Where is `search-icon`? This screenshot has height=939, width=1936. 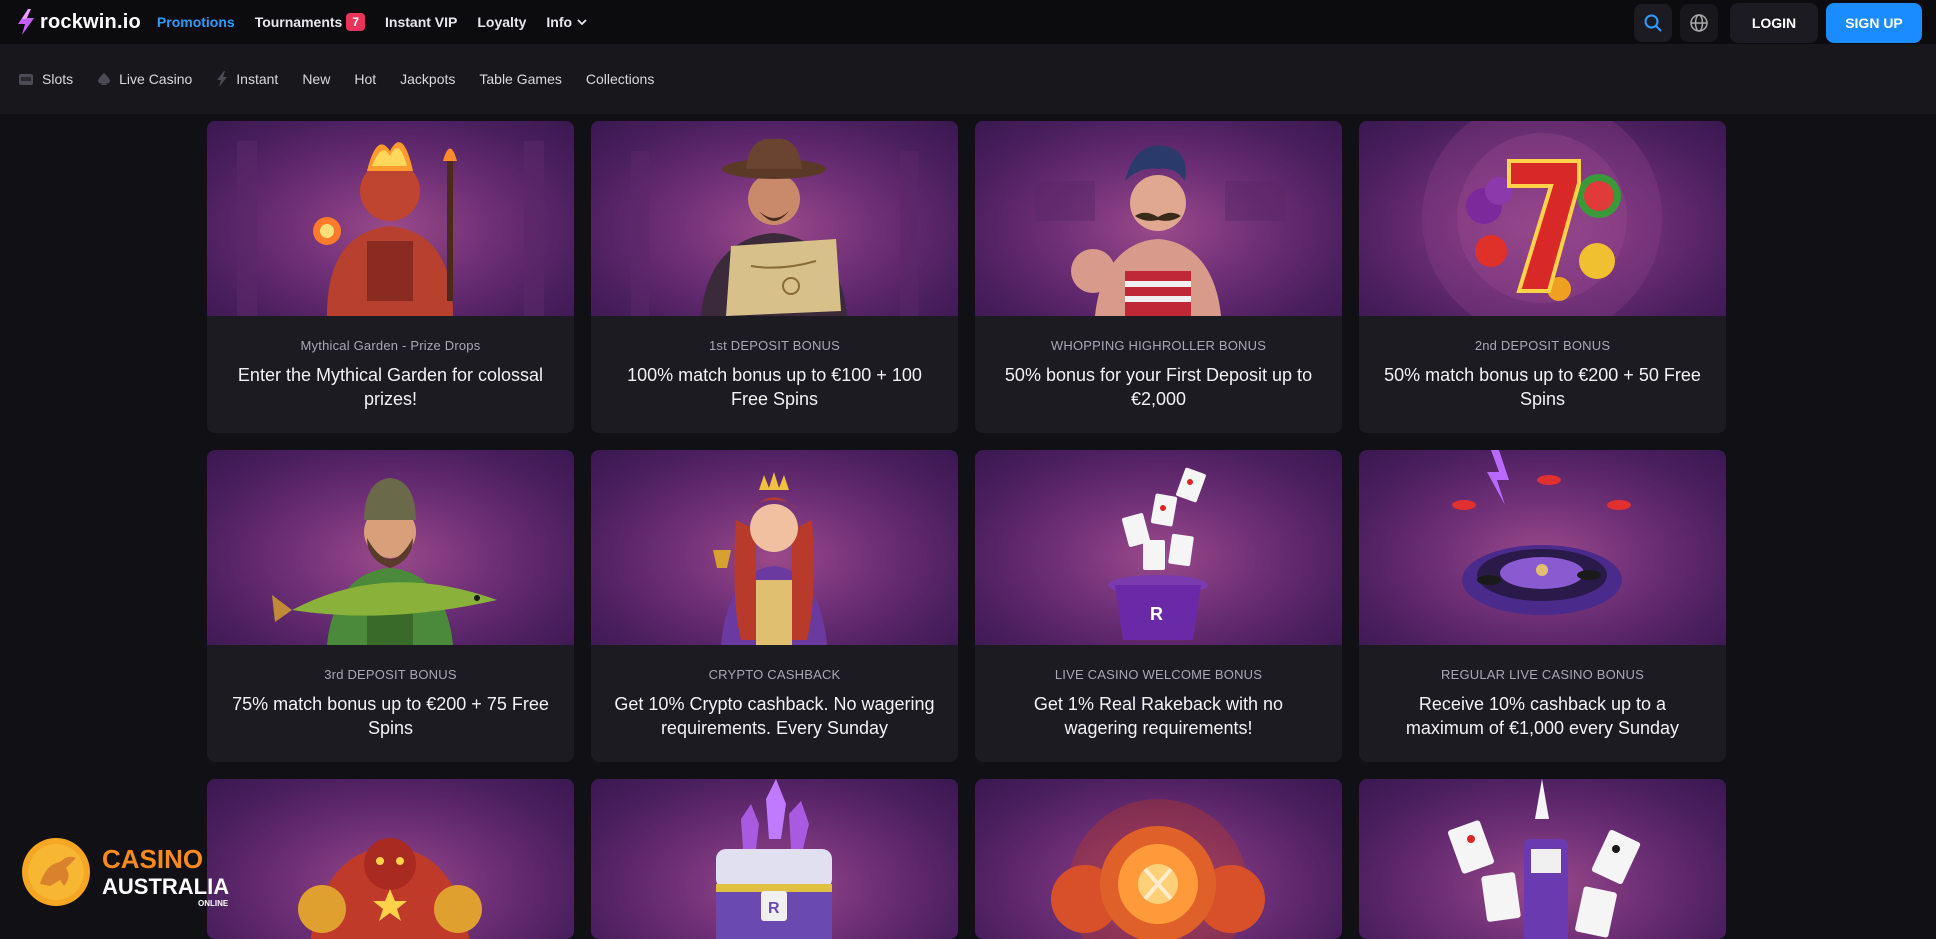 search-icon is located at coordinates (1653, 23).